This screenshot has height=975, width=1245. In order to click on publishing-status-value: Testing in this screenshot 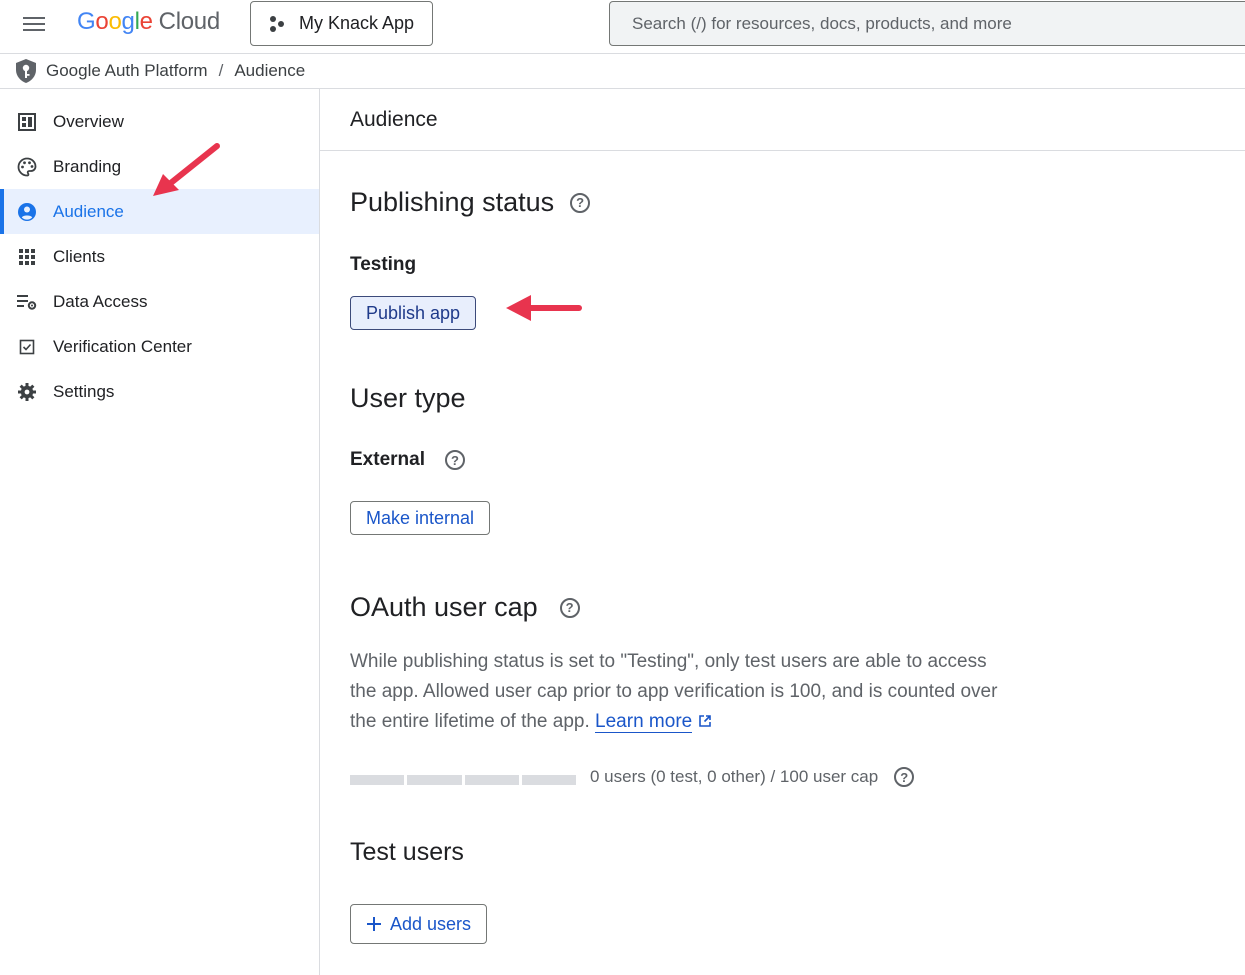, I will do `click(383, 264)`.